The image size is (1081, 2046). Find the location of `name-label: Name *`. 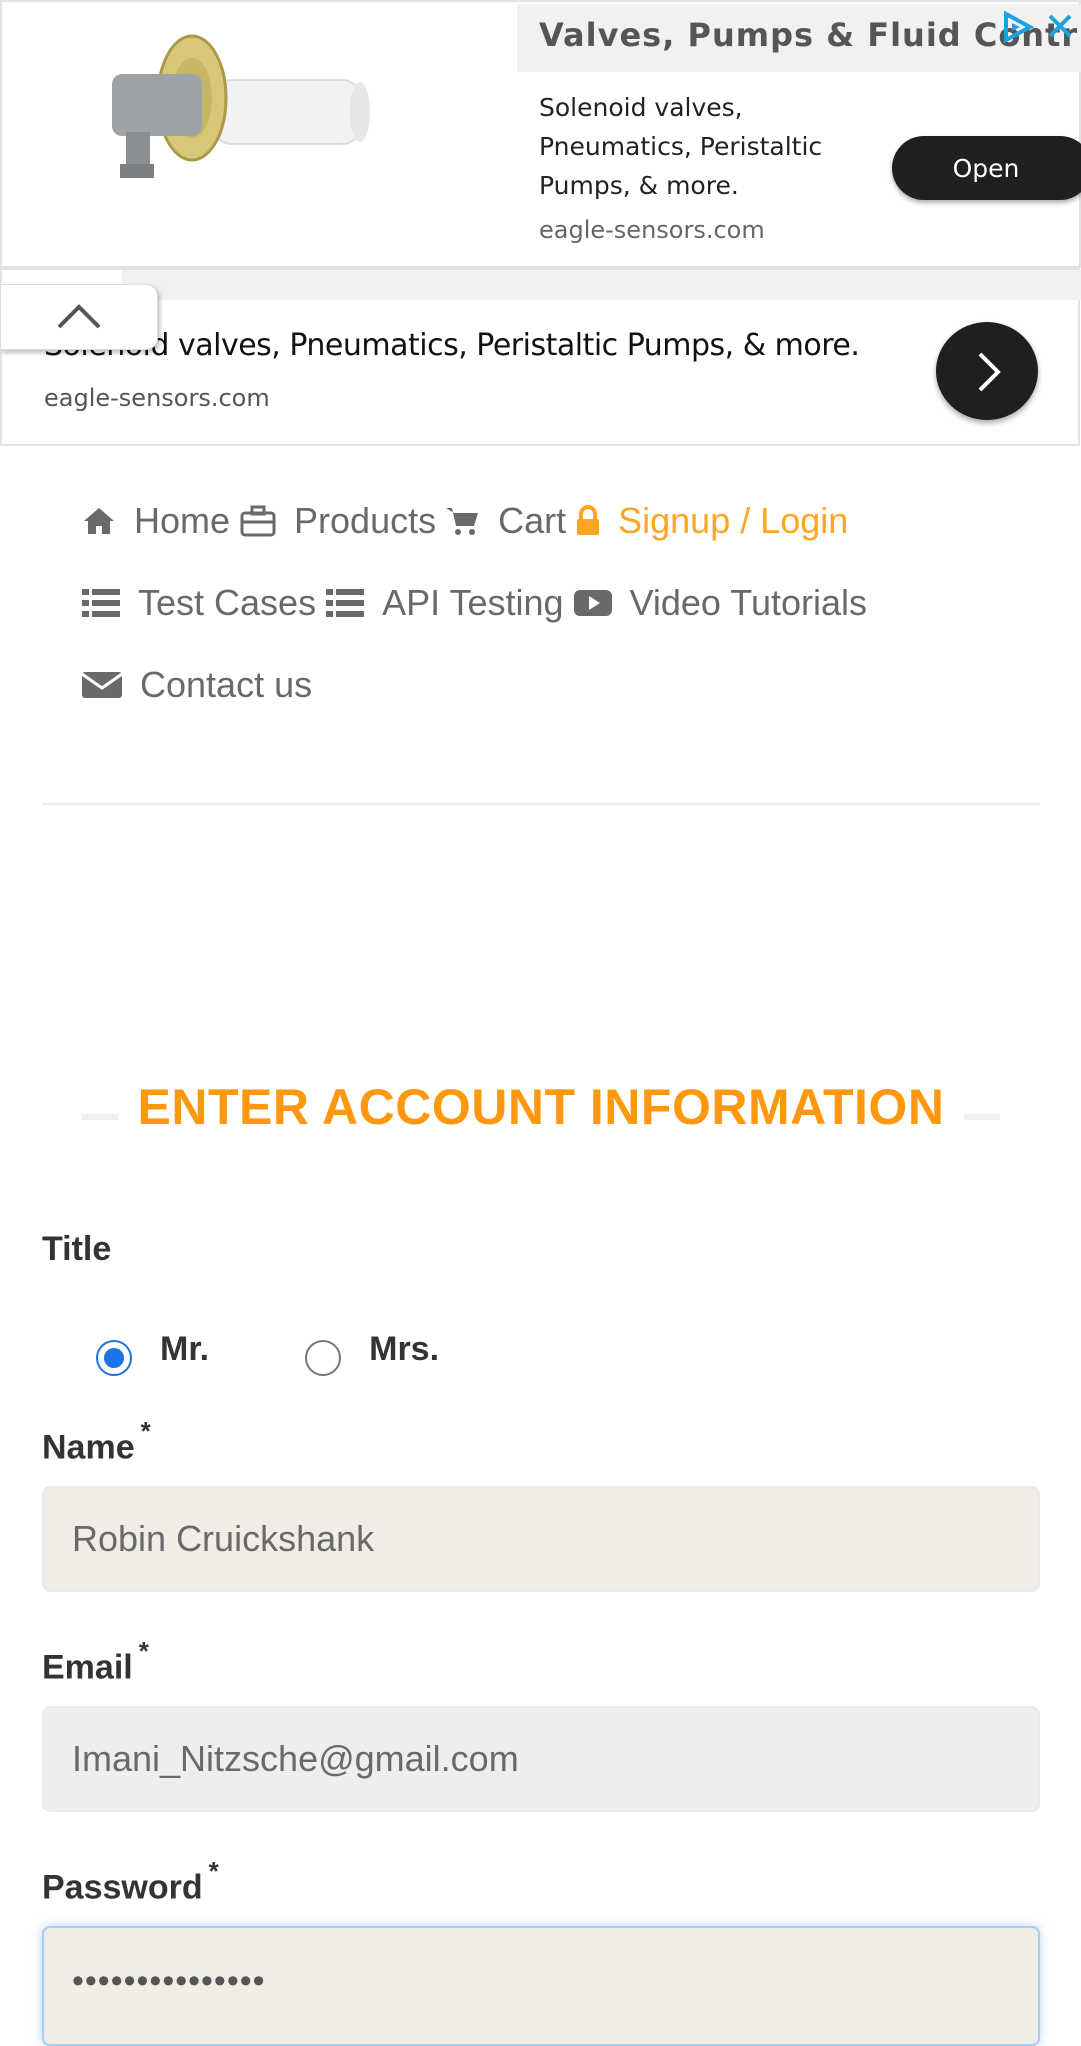

name-label: Name * is located at coordinates (96, 1441).